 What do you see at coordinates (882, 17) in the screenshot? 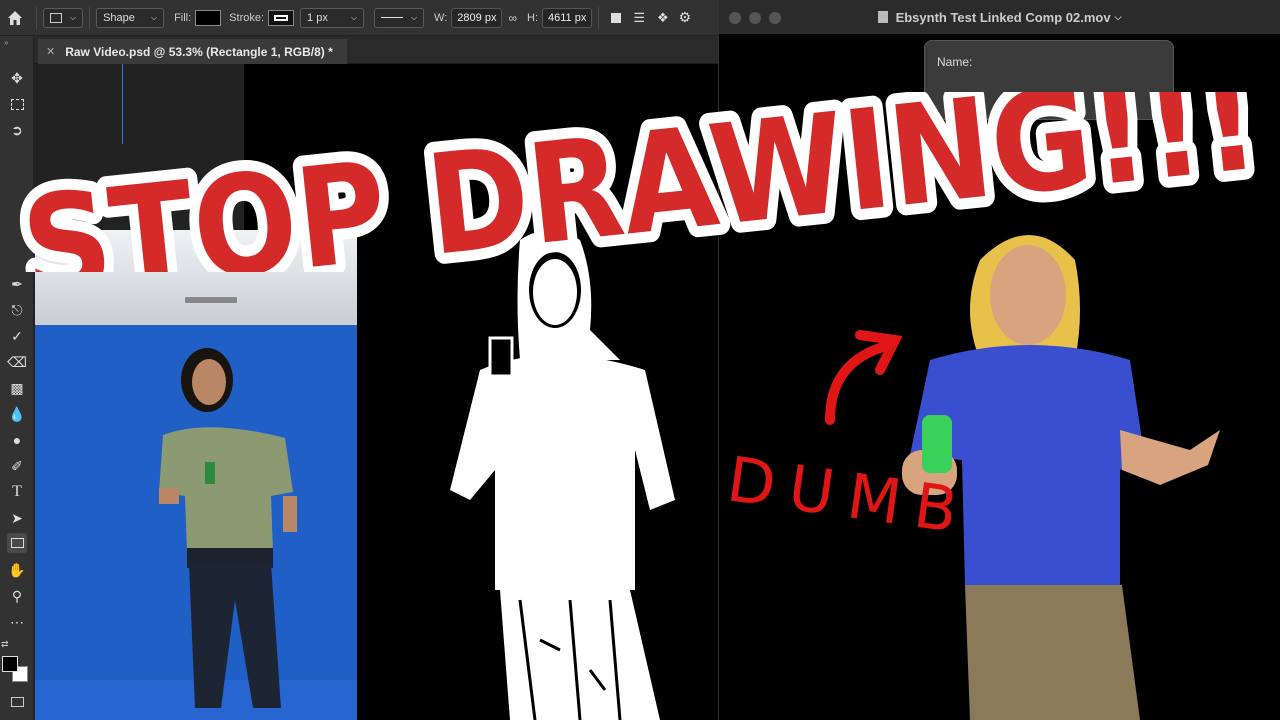
I see `movie-file-icon` at bounding box center [882, 17].